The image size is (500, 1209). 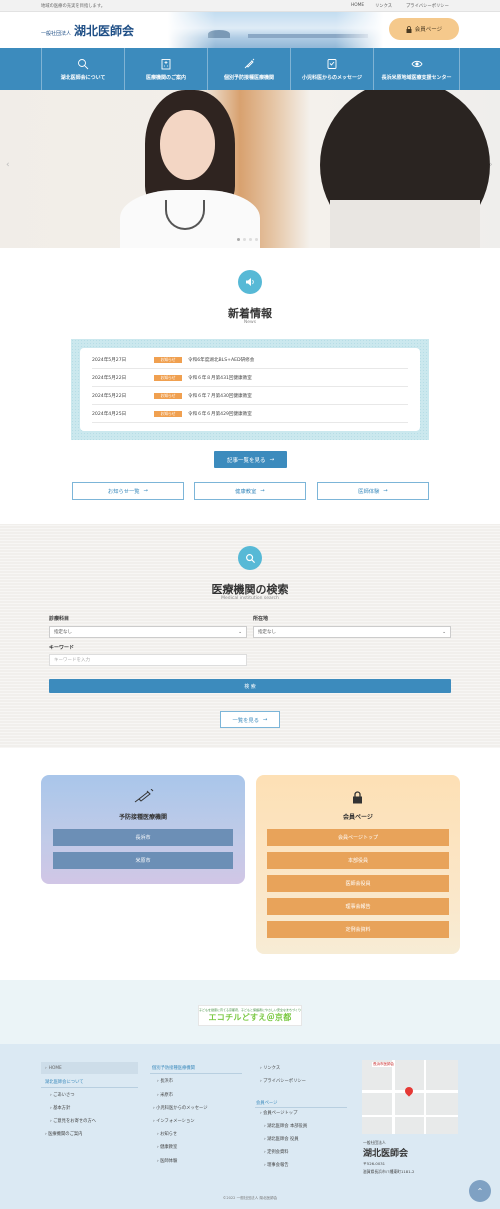 I want to click on map-label: 長浜市医師会, so click(x=383, y=1064).